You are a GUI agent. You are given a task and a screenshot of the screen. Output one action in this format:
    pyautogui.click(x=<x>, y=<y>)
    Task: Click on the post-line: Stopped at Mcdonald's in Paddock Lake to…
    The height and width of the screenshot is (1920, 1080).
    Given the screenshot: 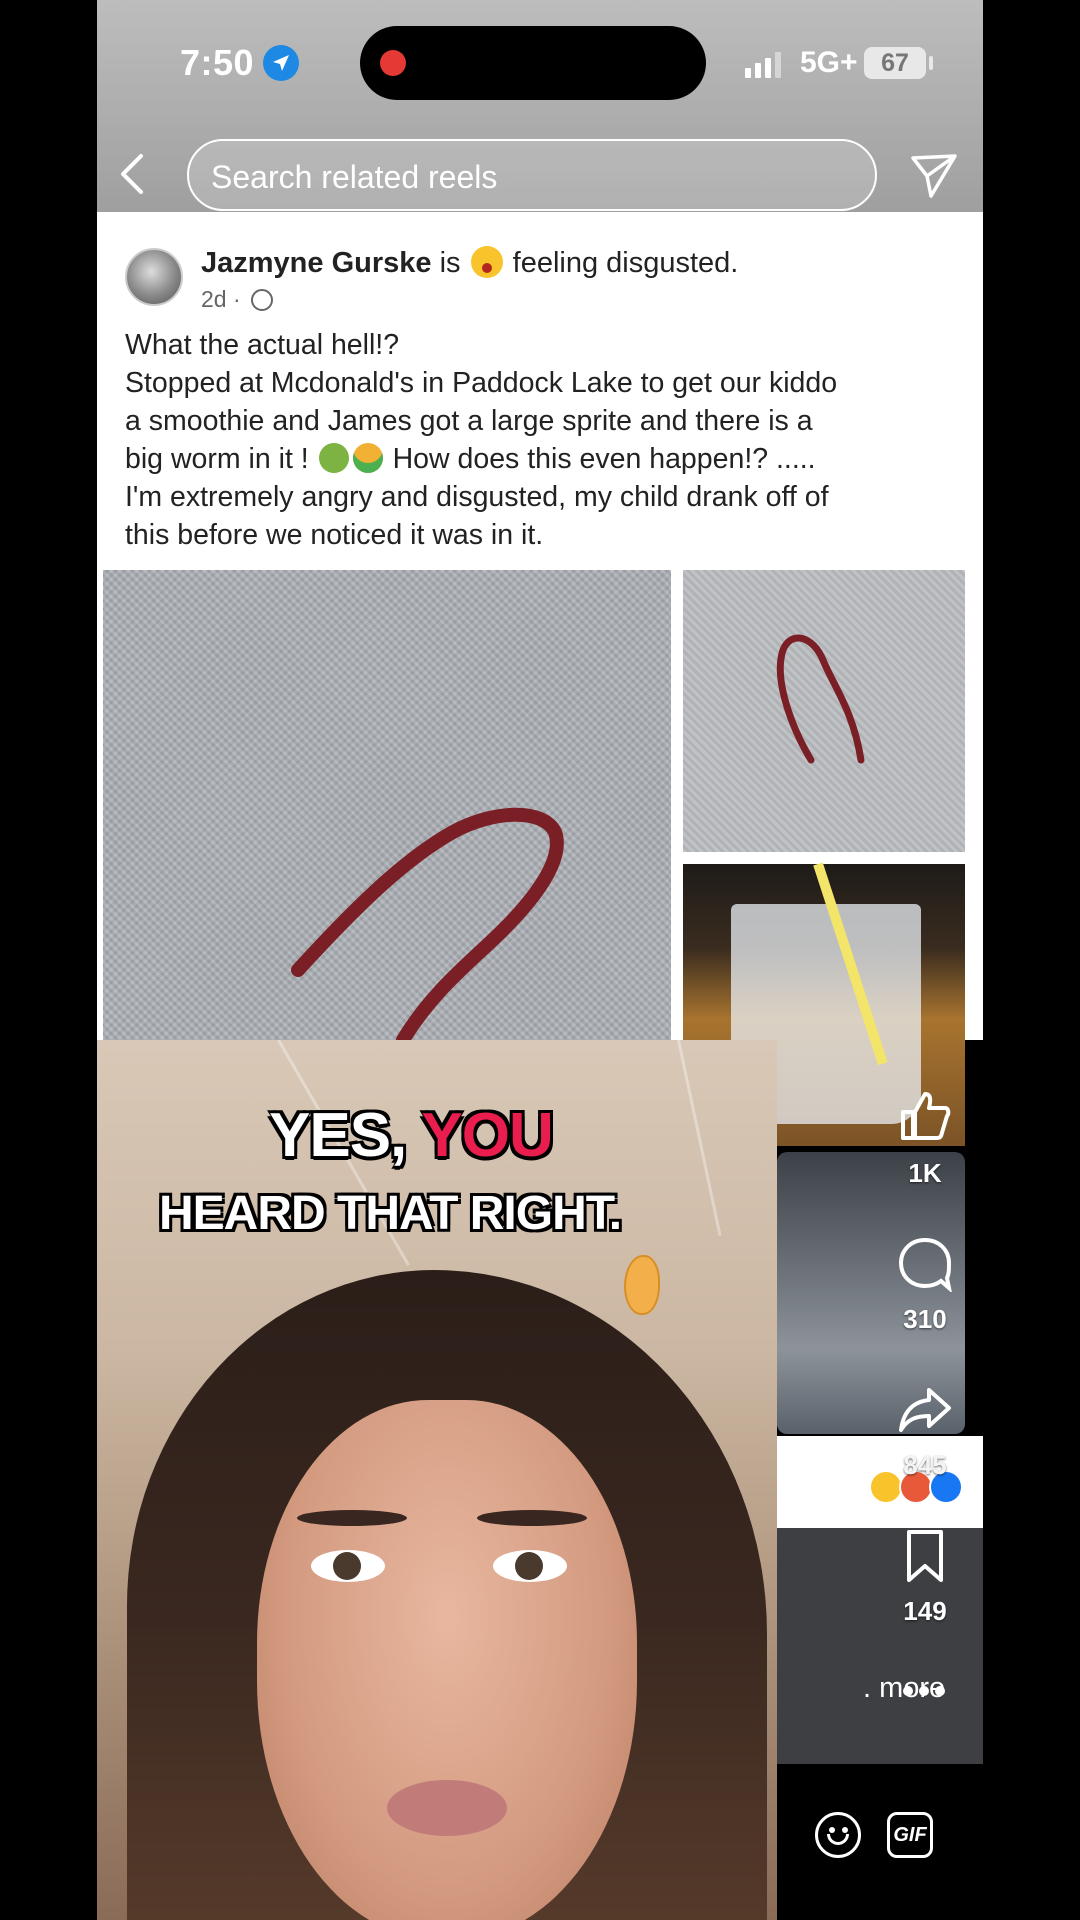 What is the action you would take?
    pyautogui.click(x=481, y=383)
    